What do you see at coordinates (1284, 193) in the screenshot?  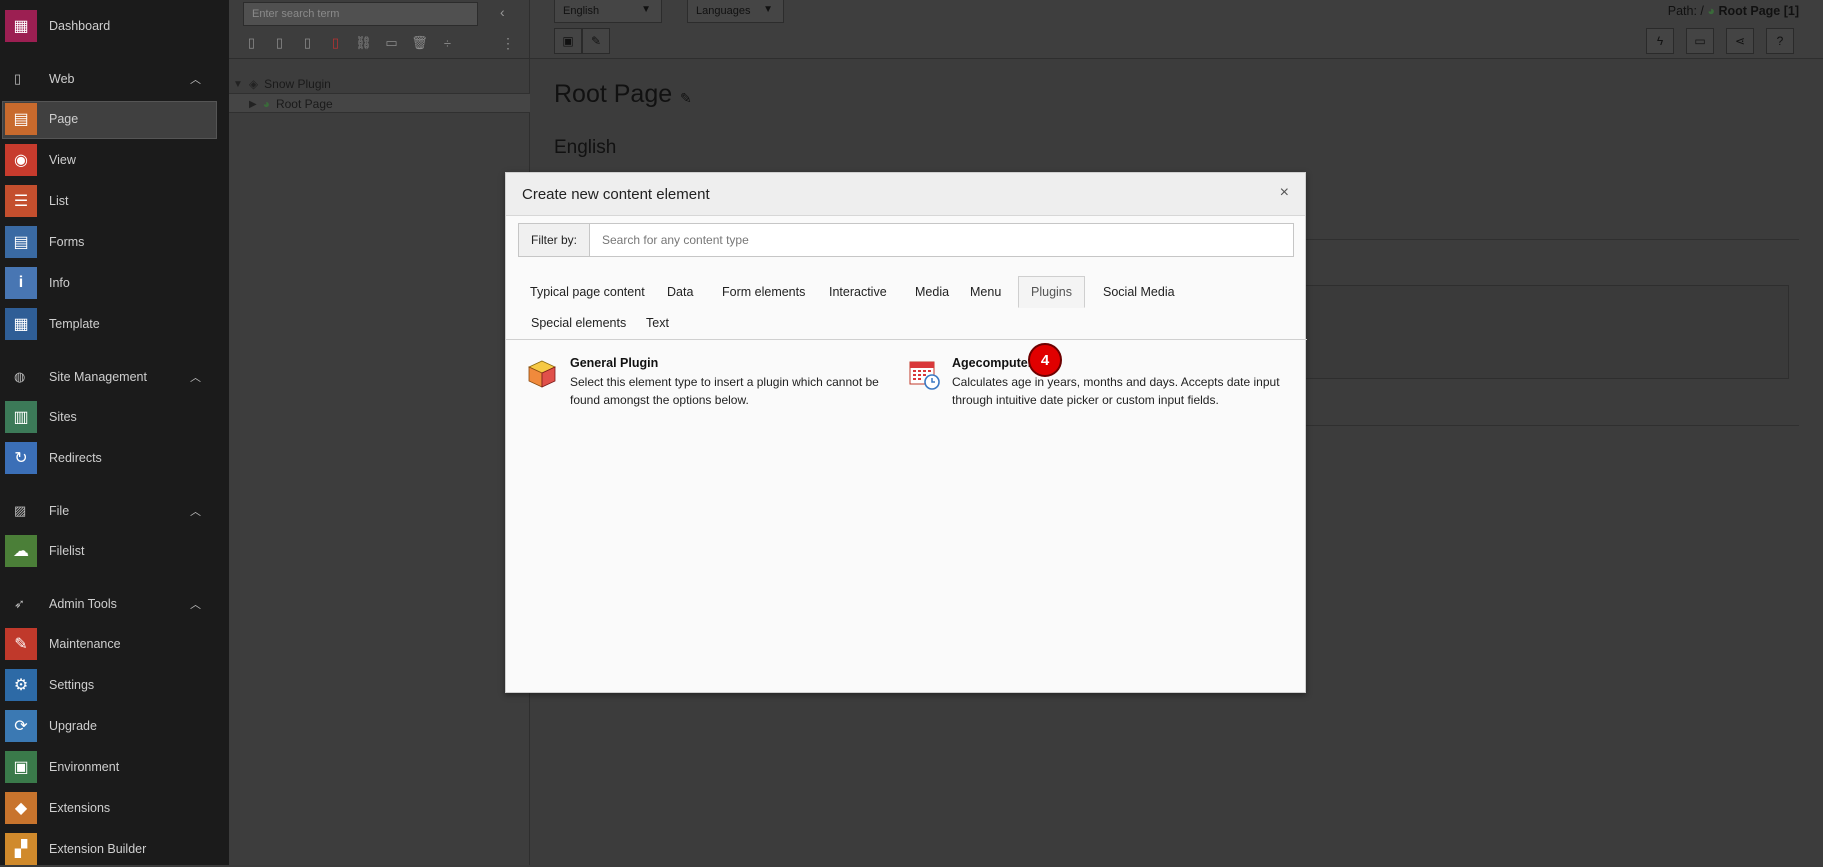 I see `close-icon: ×` at bounding box center [1284, 193].